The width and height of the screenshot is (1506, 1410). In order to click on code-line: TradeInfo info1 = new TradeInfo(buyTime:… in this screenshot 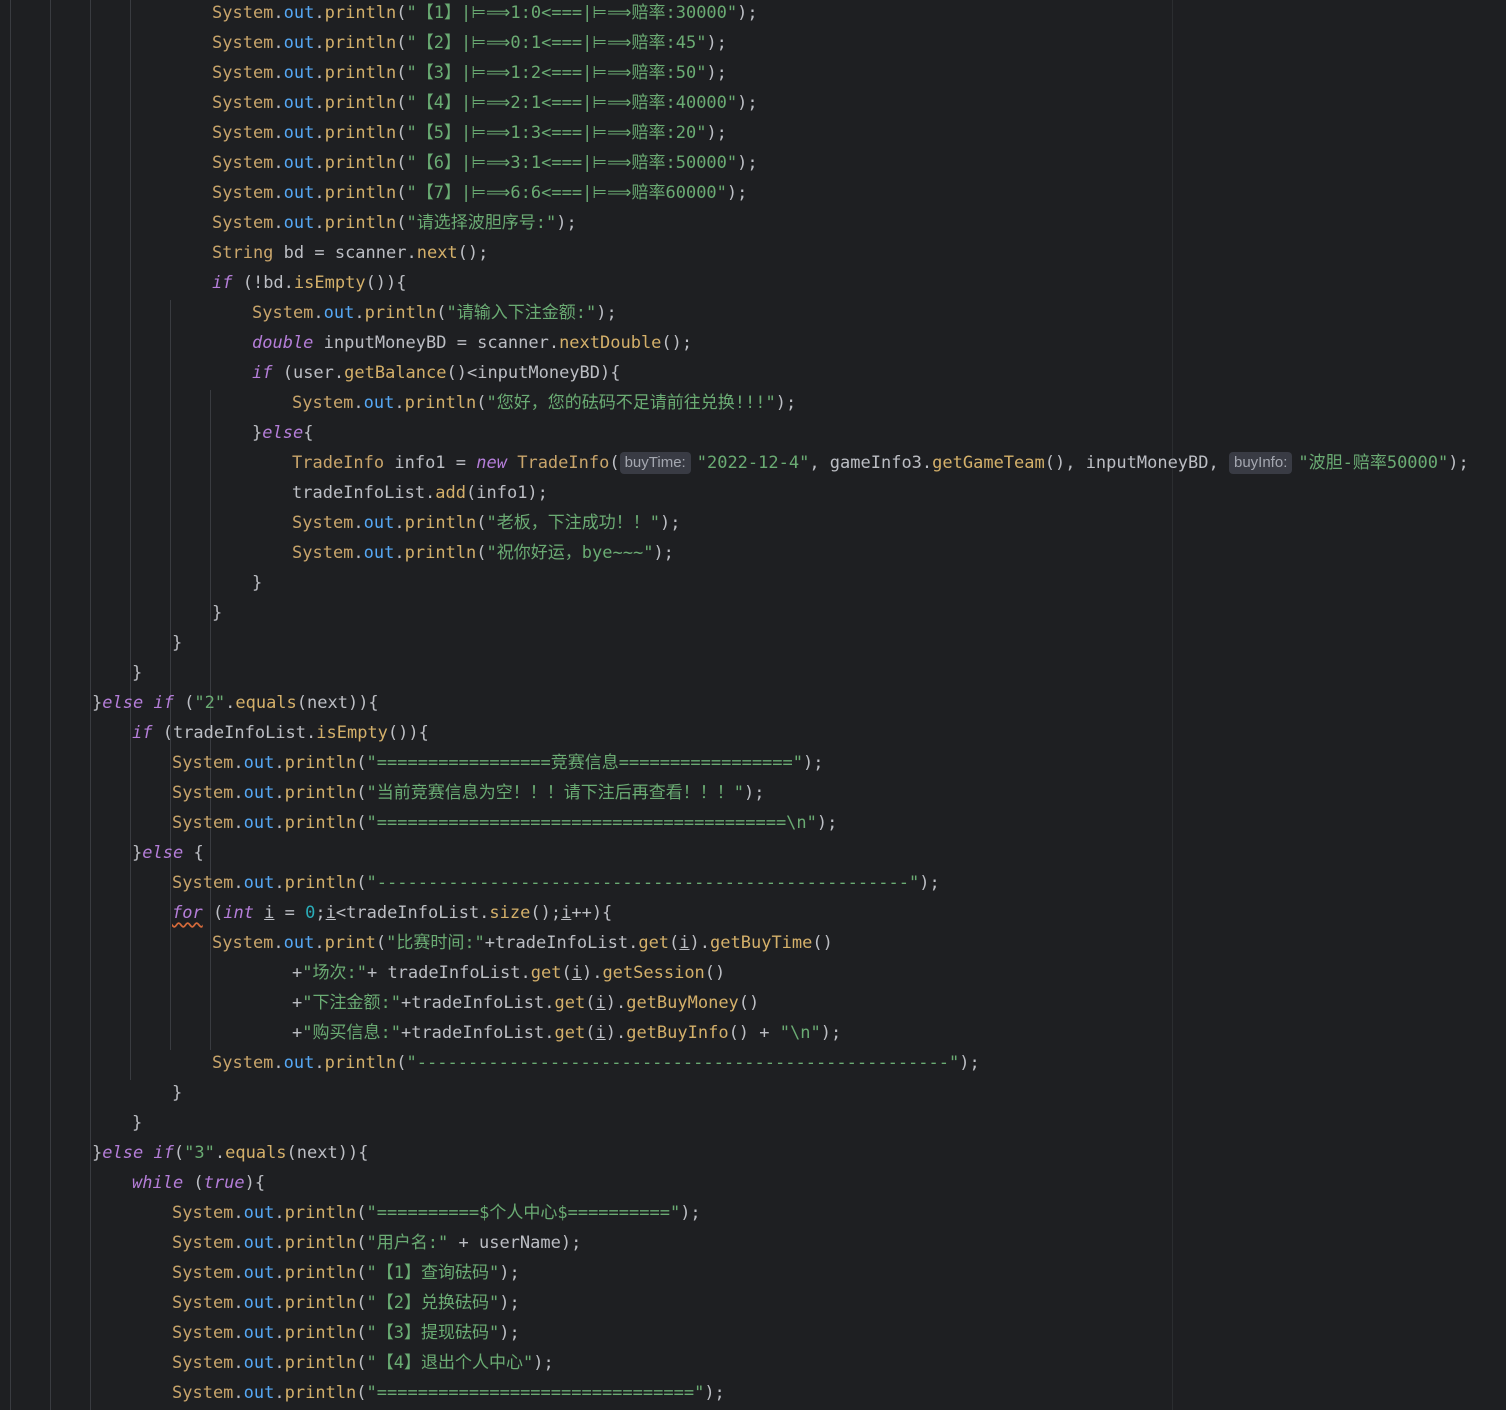, I will do `click(734, 465)`.